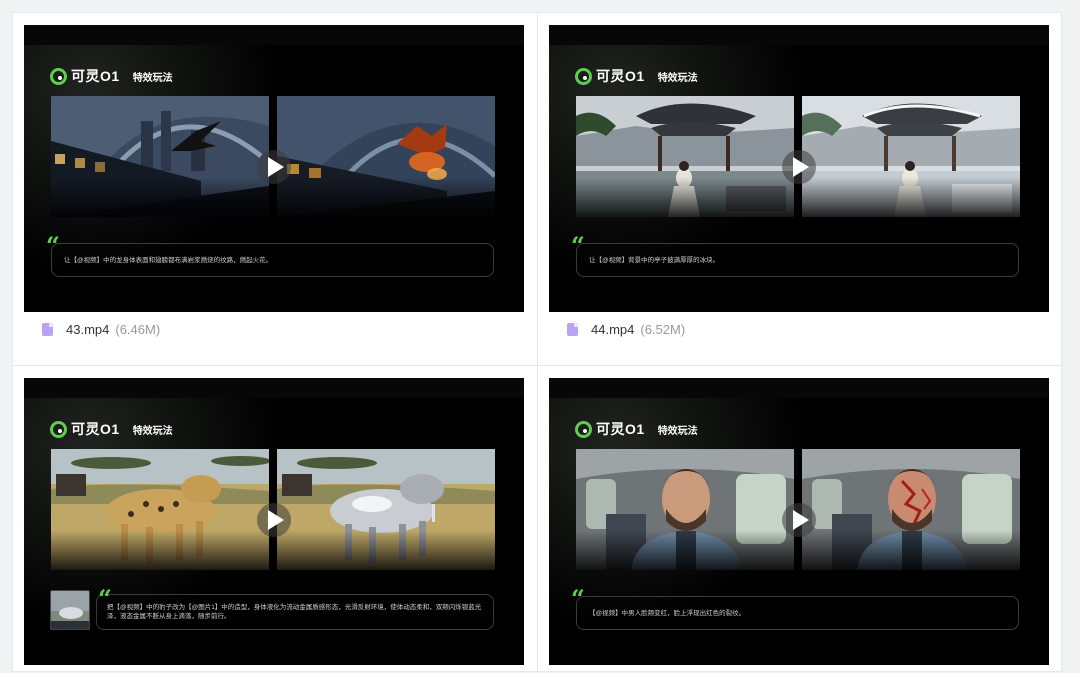 The height and width of the screenshot is (673, 1080). What do you see at coordinates (663, 329) in the screenshot?
I see `file-size: (6.52M)` at bounding box center [663, 329].